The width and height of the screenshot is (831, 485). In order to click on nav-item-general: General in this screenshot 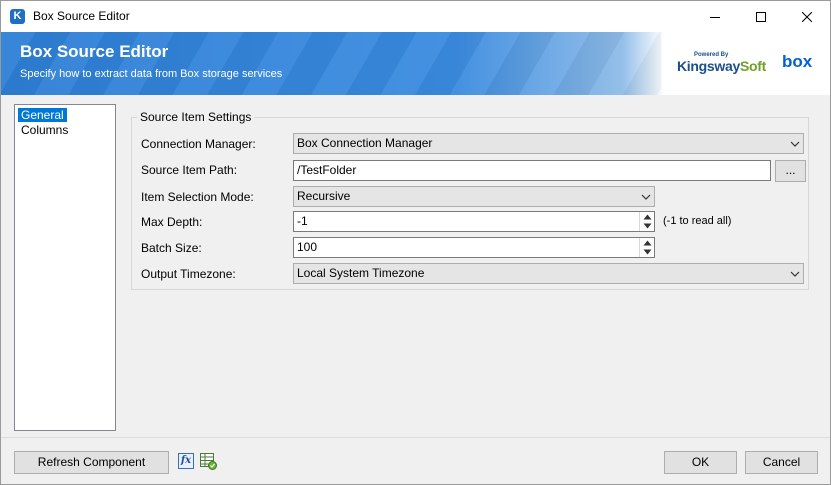, I will do `click(42, 115)`.